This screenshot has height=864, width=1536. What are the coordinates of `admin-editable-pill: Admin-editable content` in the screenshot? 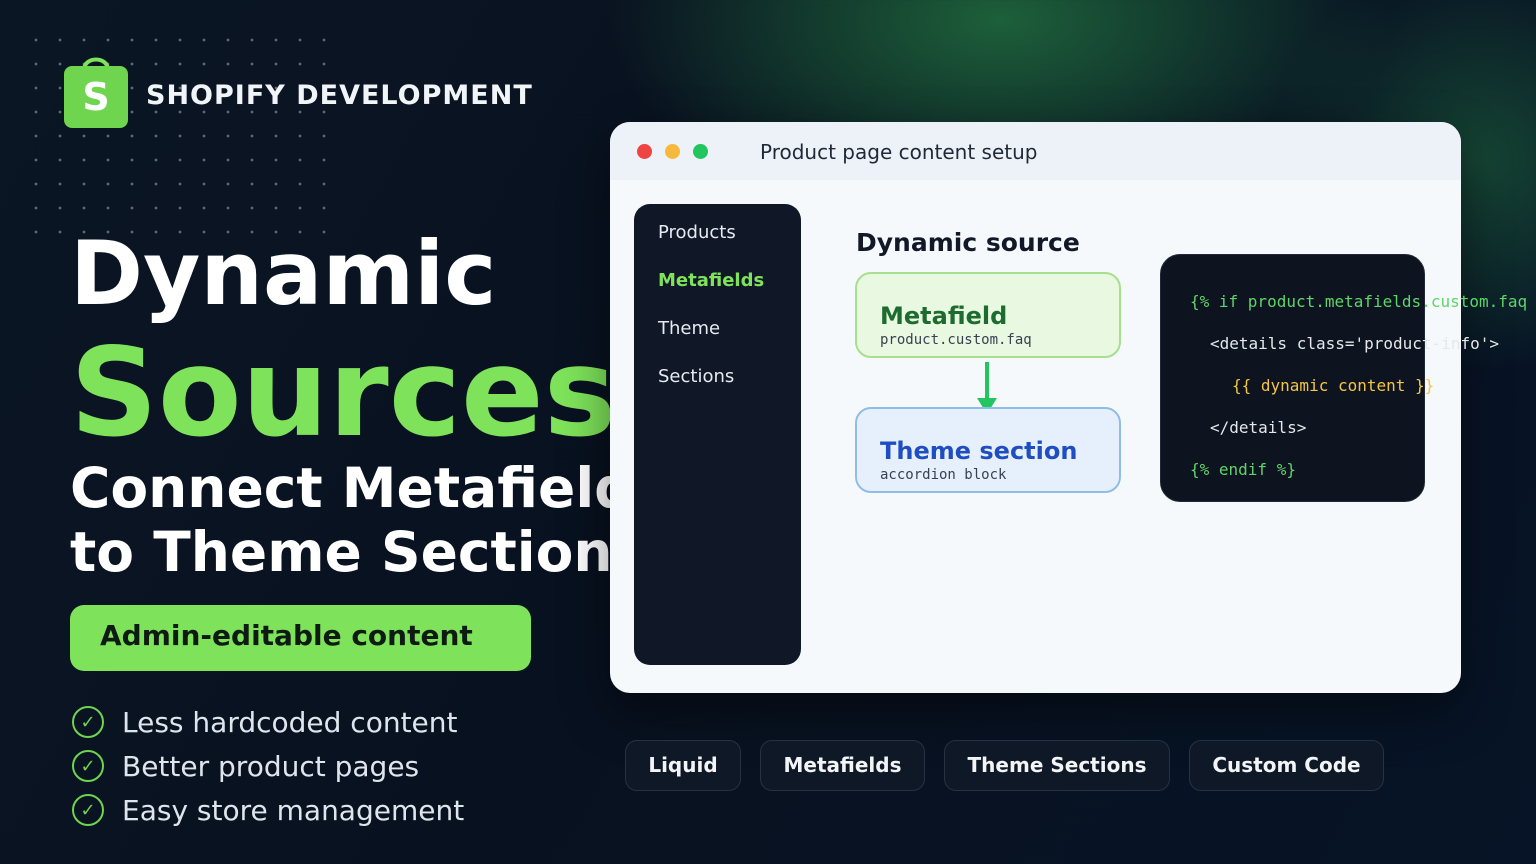 It's located at (300, 638).